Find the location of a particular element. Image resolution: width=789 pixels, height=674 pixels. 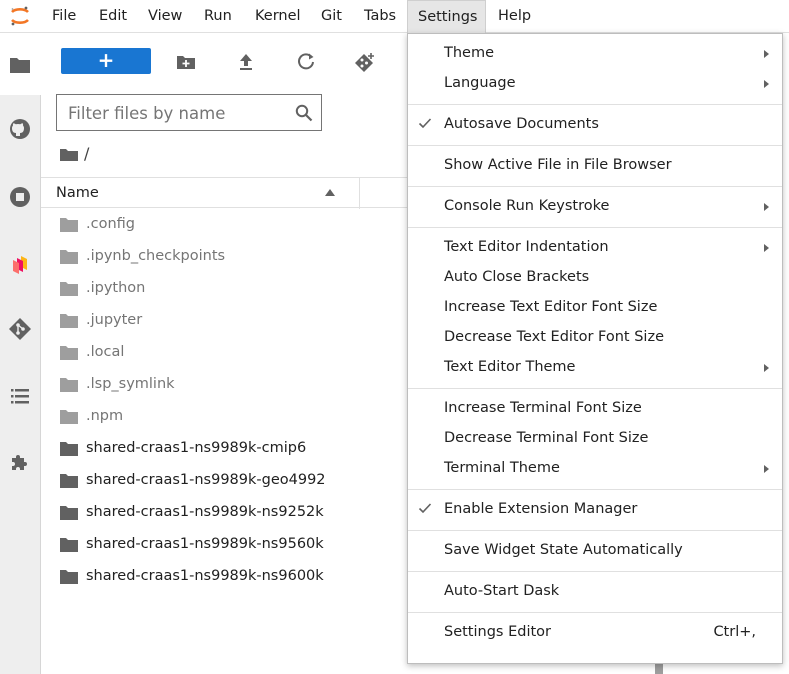

dask-icon is located at coordinates (20, 265).